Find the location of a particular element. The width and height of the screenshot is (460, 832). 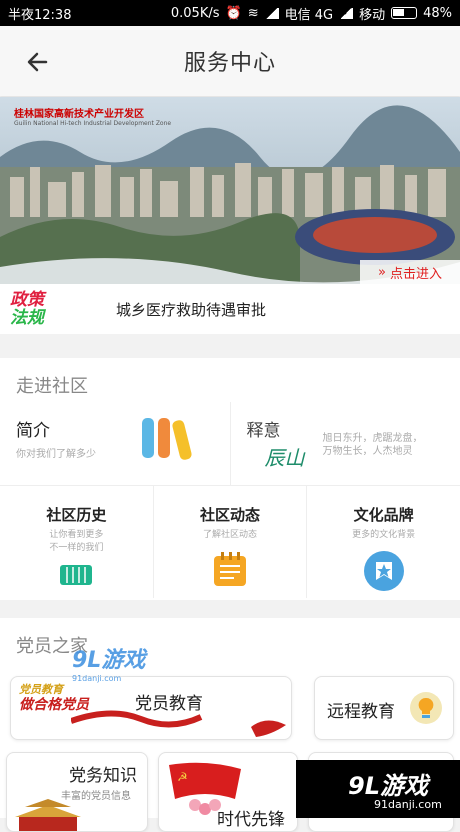

policy-badge: 政策 法规 is located at coordinates (40, 309).